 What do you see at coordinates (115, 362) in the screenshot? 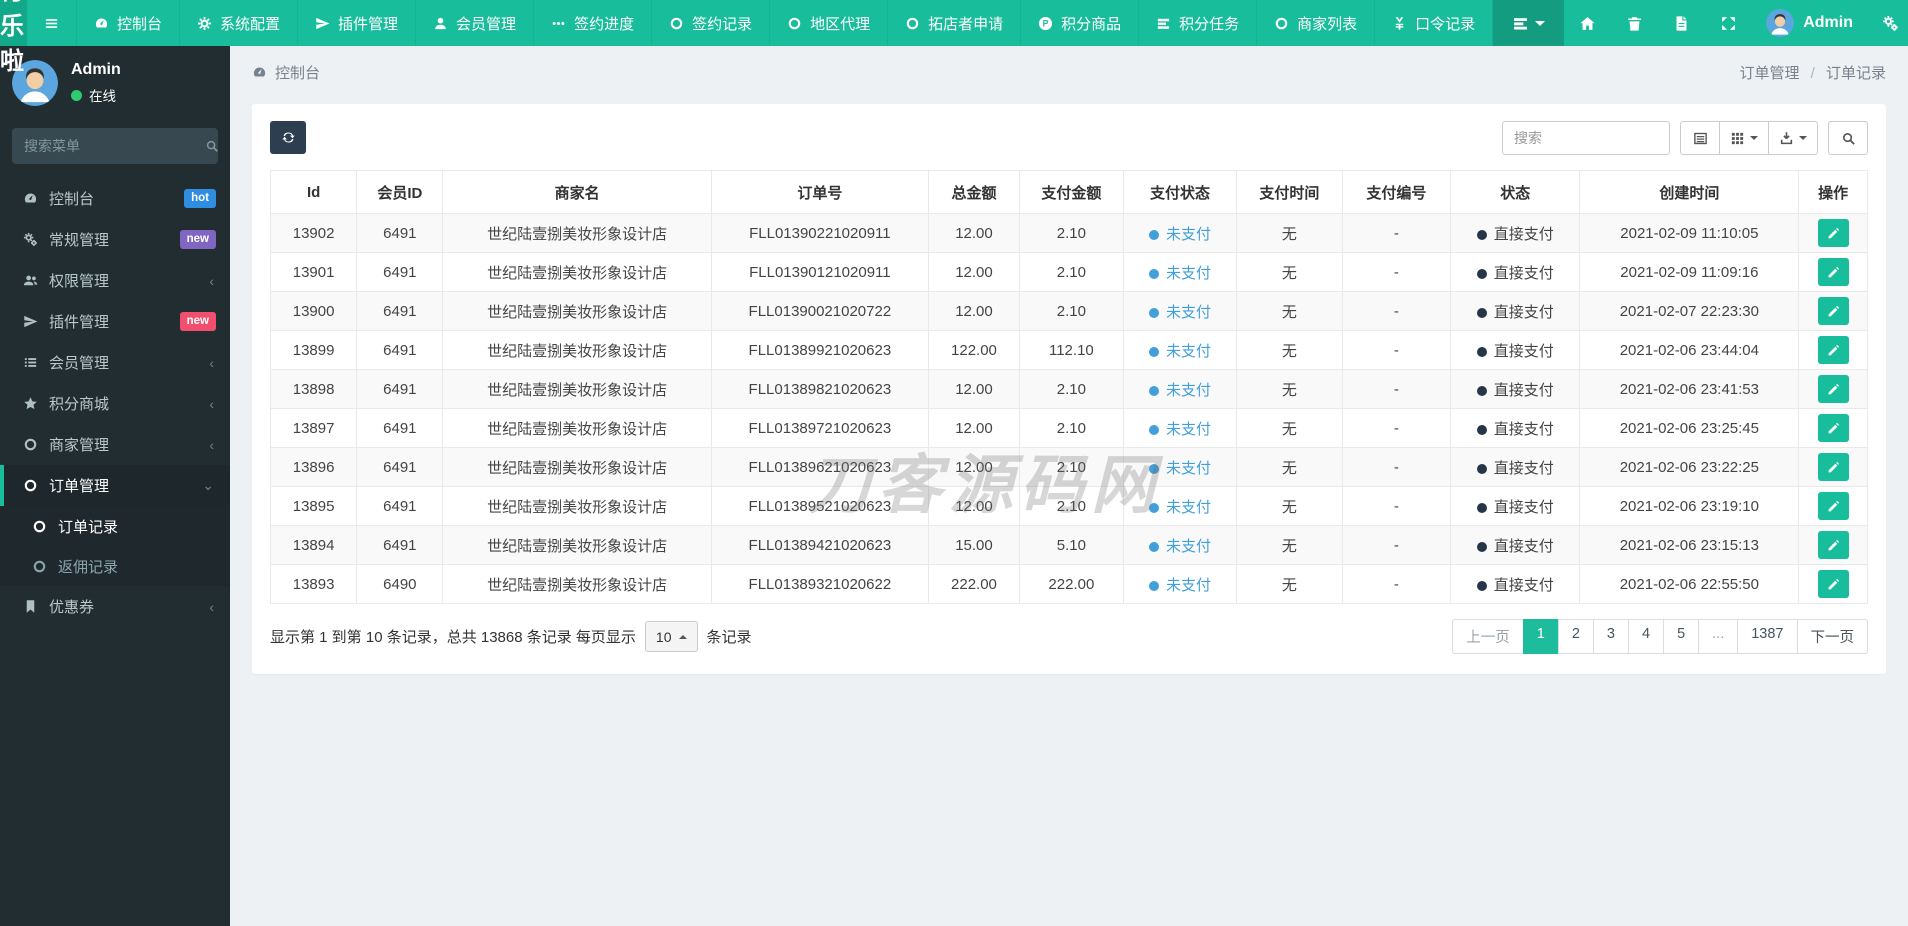
I see `sidebar-item-4: 会员管理 ‹` at bounding box center [115, 362].